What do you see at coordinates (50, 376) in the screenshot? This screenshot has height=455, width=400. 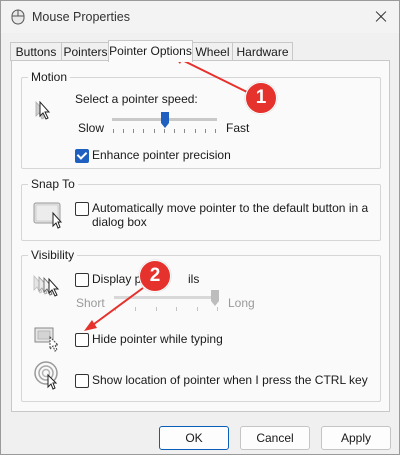 I see `show-location-icon` at bounding box center [50, 376].